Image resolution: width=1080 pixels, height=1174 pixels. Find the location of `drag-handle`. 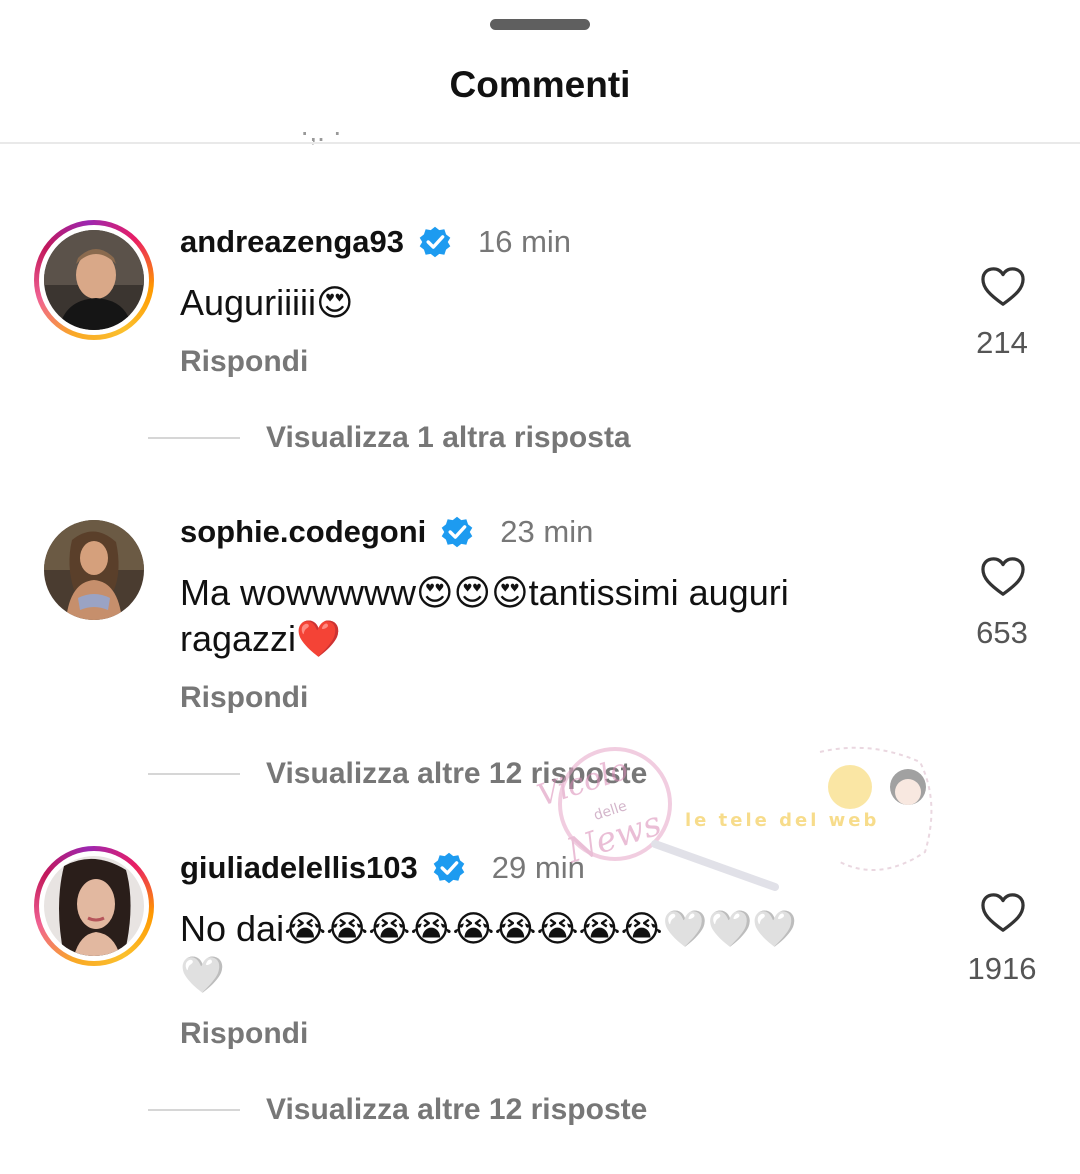

drag-handle is located at coordinates (540, 24).